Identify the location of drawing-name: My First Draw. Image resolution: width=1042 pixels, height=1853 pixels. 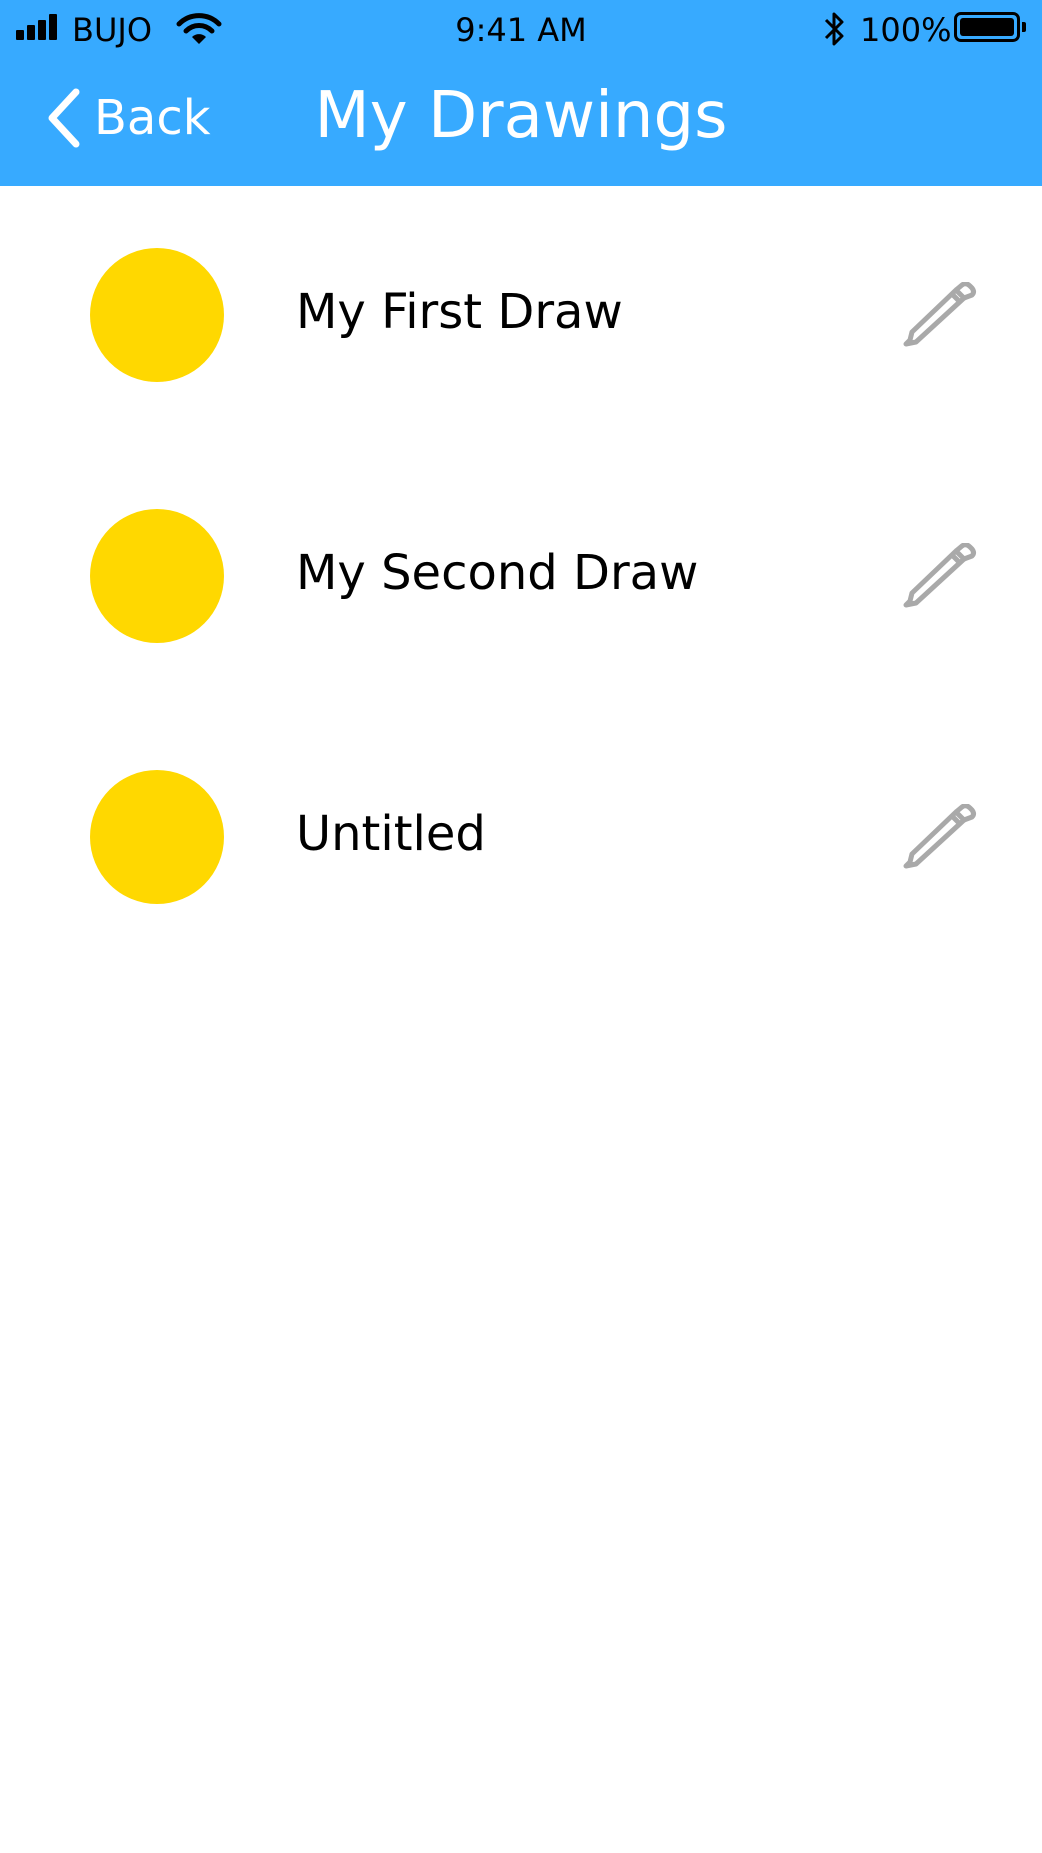
(459, 312).